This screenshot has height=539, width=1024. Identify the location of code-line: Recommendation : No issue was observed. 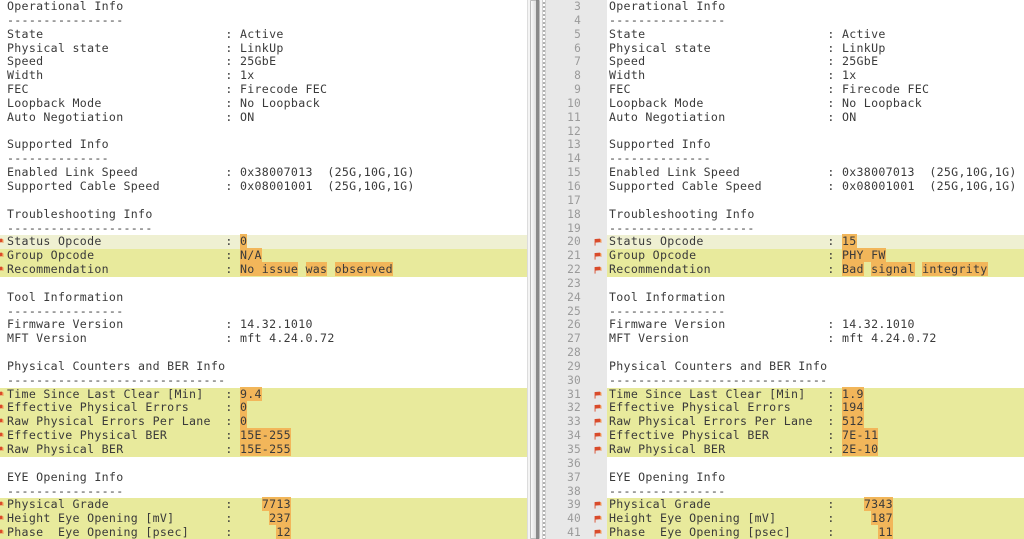
(263, 269).